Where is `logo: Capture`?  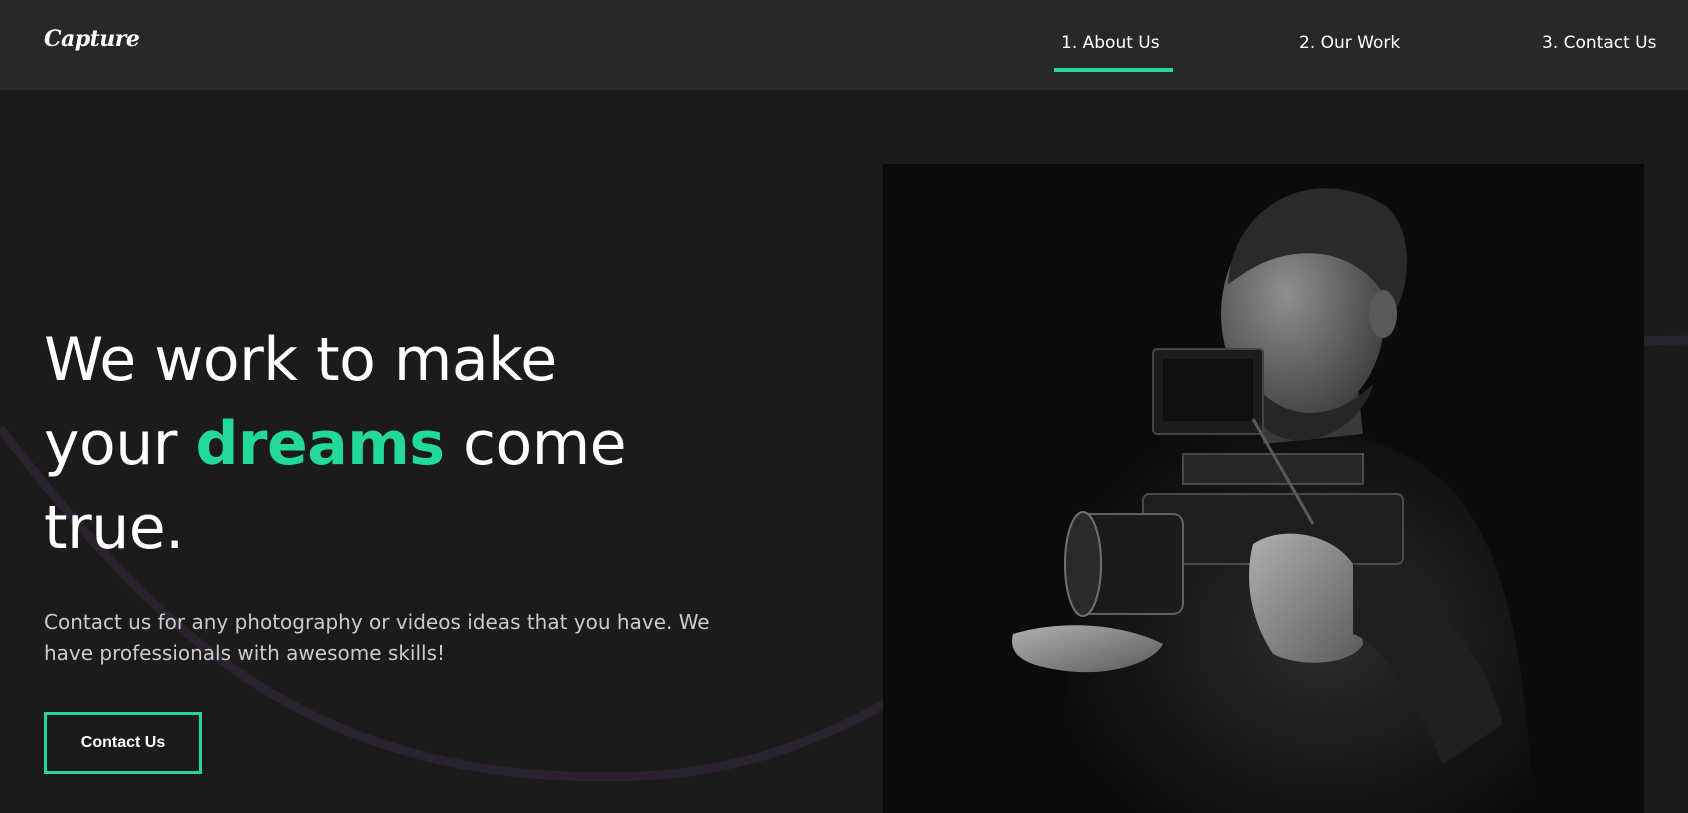
logo: Capture is located at coordinates (92, 39).